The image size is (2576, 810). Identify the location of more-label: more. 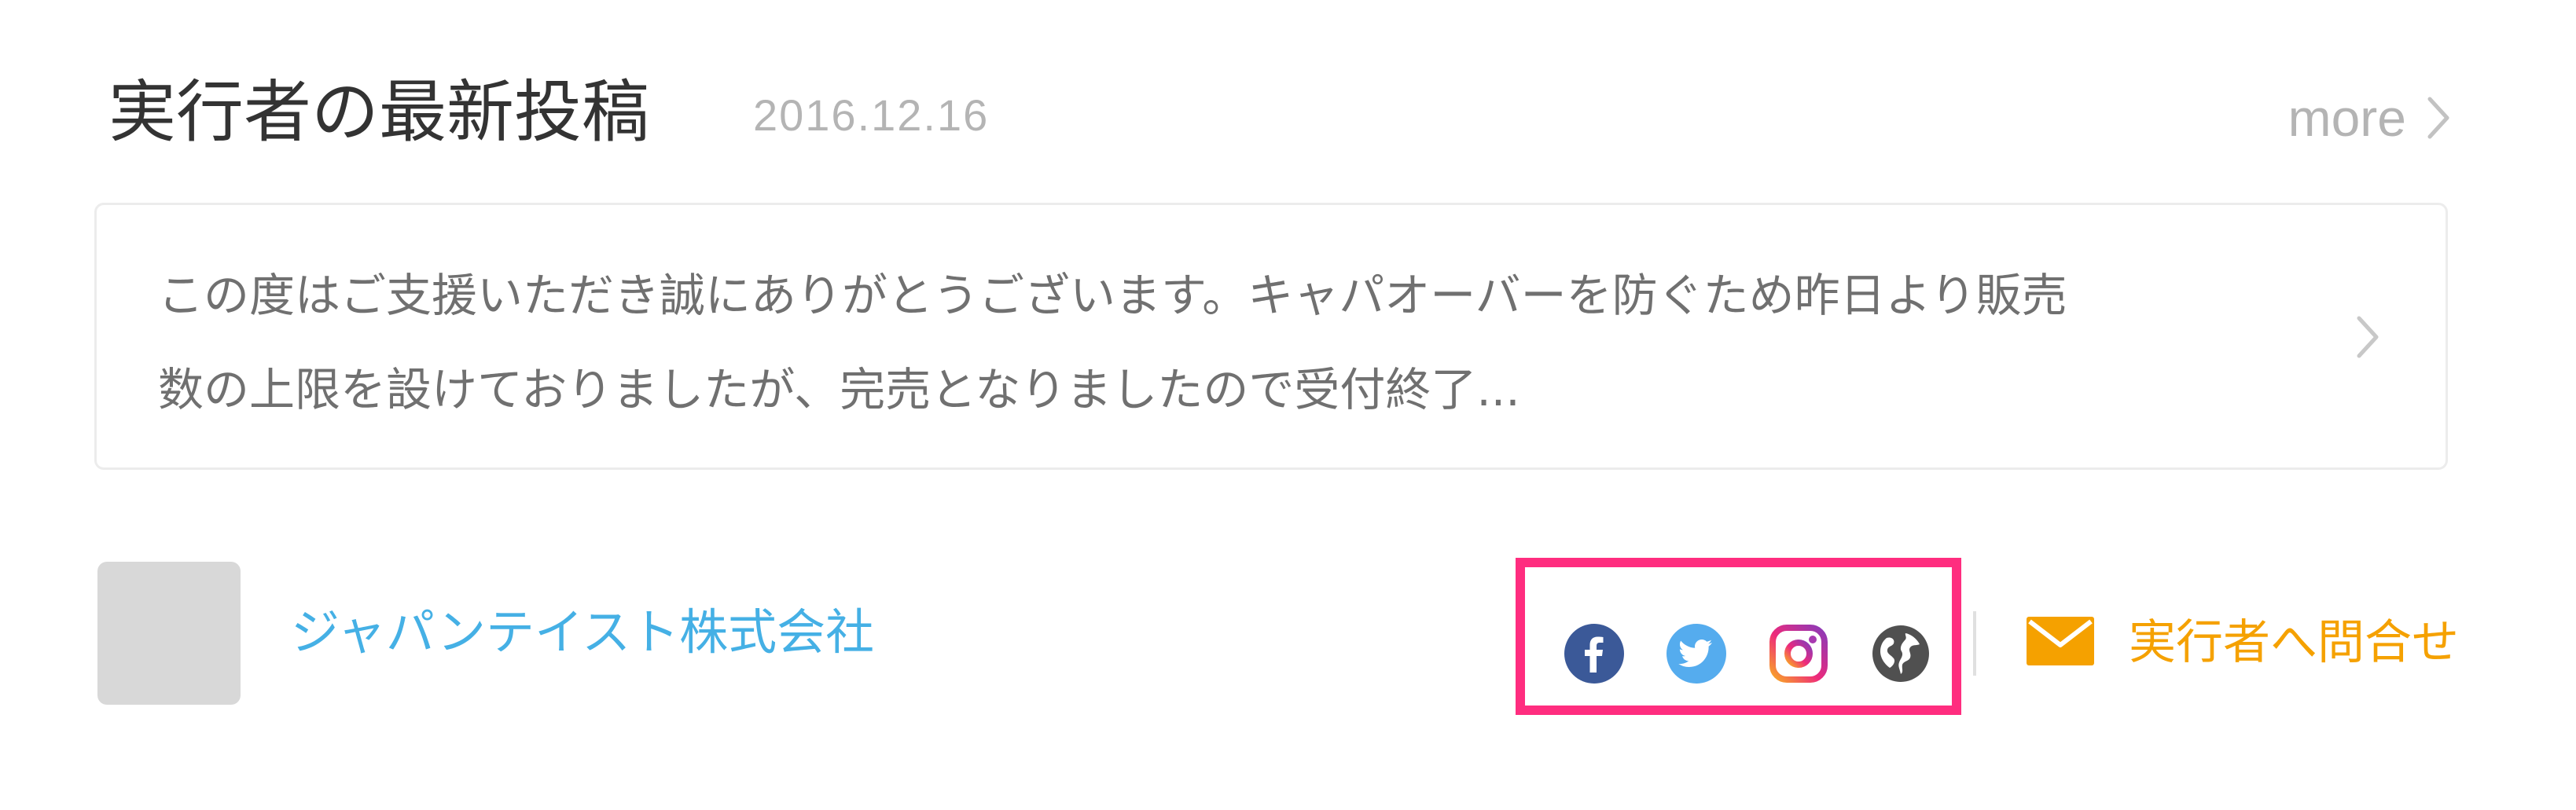
(2347, 118).